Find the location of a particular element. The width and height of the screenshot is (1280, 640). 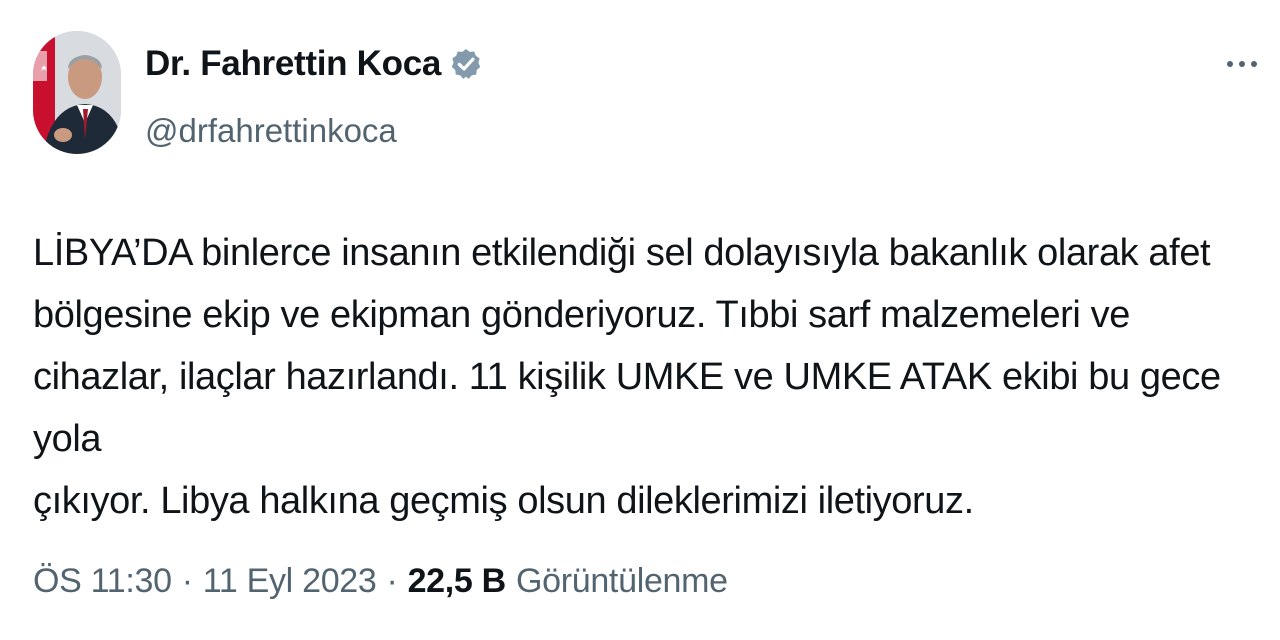

author-name-text: Dr. Fahrettin Koca is located at coordinates (293, 63).